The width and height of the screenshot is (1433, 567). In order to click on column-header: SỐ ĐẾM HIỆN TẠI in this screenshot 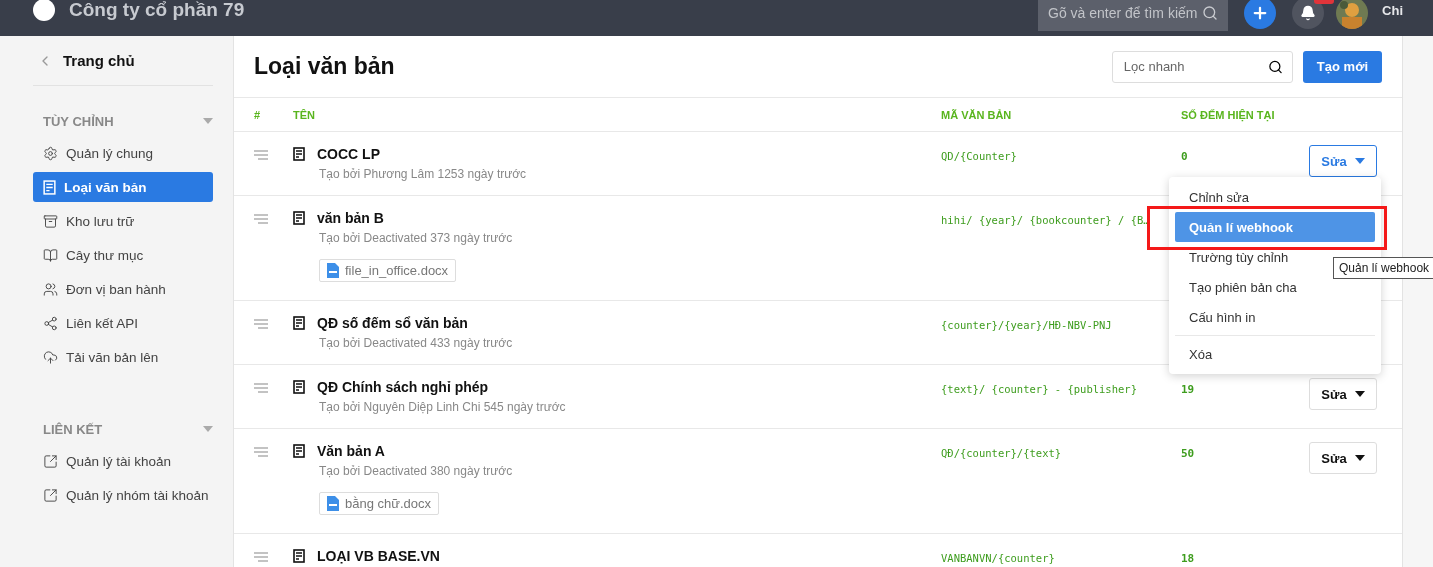, I will do `click(1228, 114)`.